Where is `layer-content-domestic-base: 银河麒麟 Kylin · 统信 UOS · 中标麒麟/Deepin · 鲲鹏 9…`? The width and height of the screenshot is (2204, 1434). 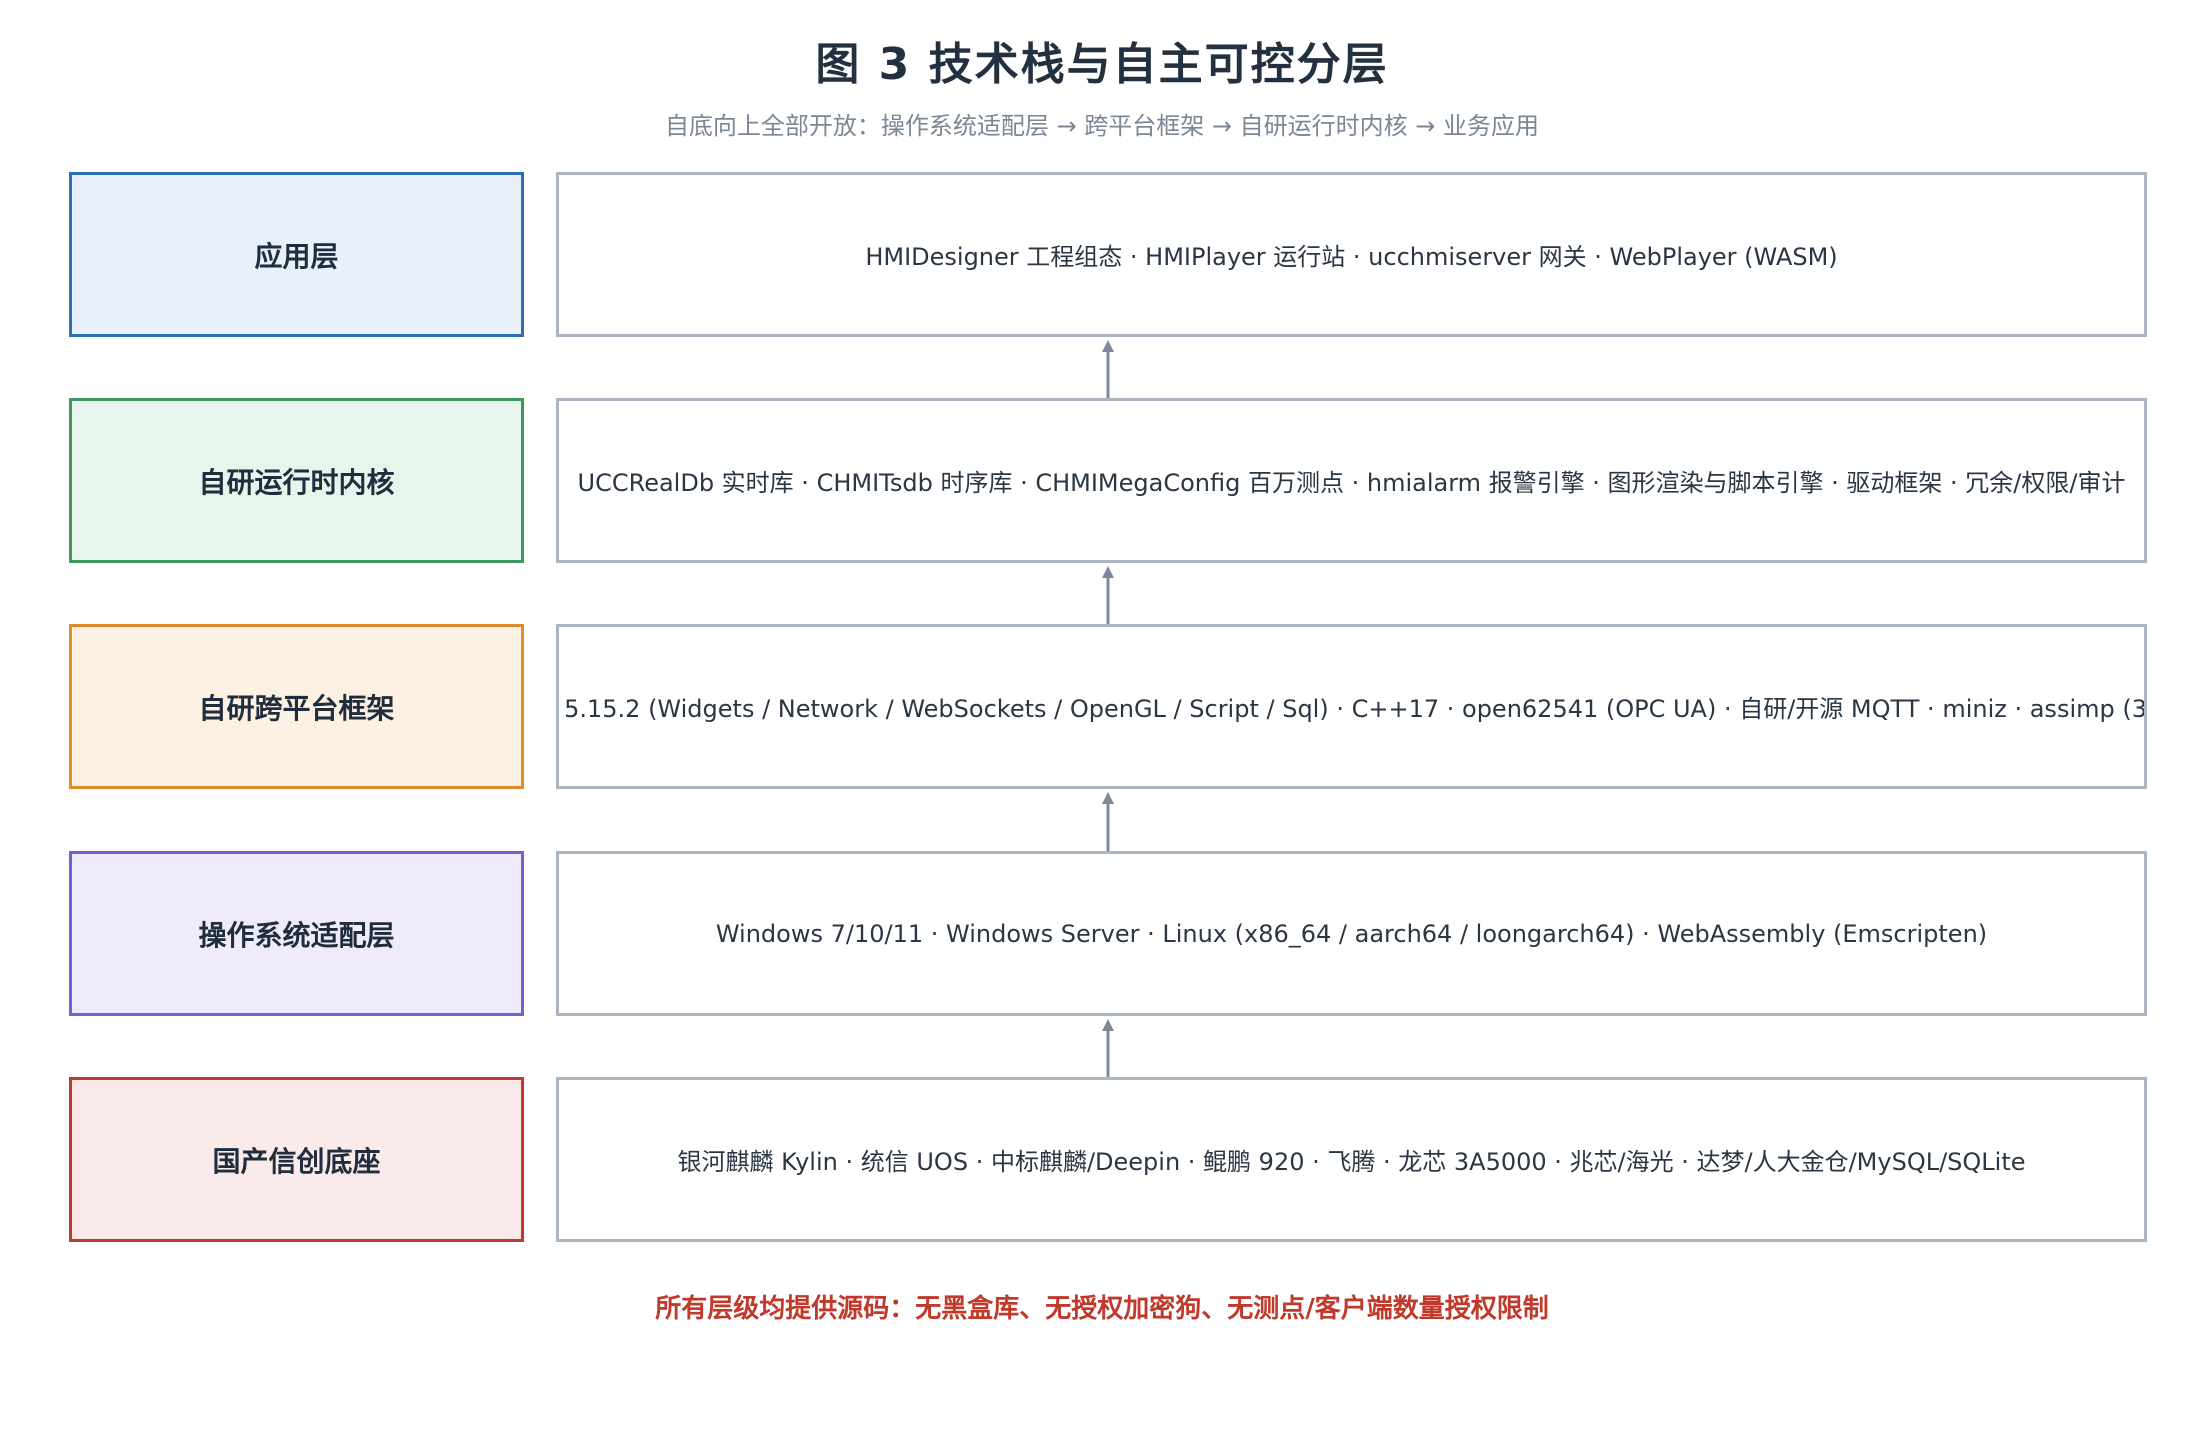
layer-content-domestic-base: 银河麒麟 Kylin · 统信 UOS · 中标麒麟/Deepin · 鲲鹏 9… is located at coordinates (1351, 1159).